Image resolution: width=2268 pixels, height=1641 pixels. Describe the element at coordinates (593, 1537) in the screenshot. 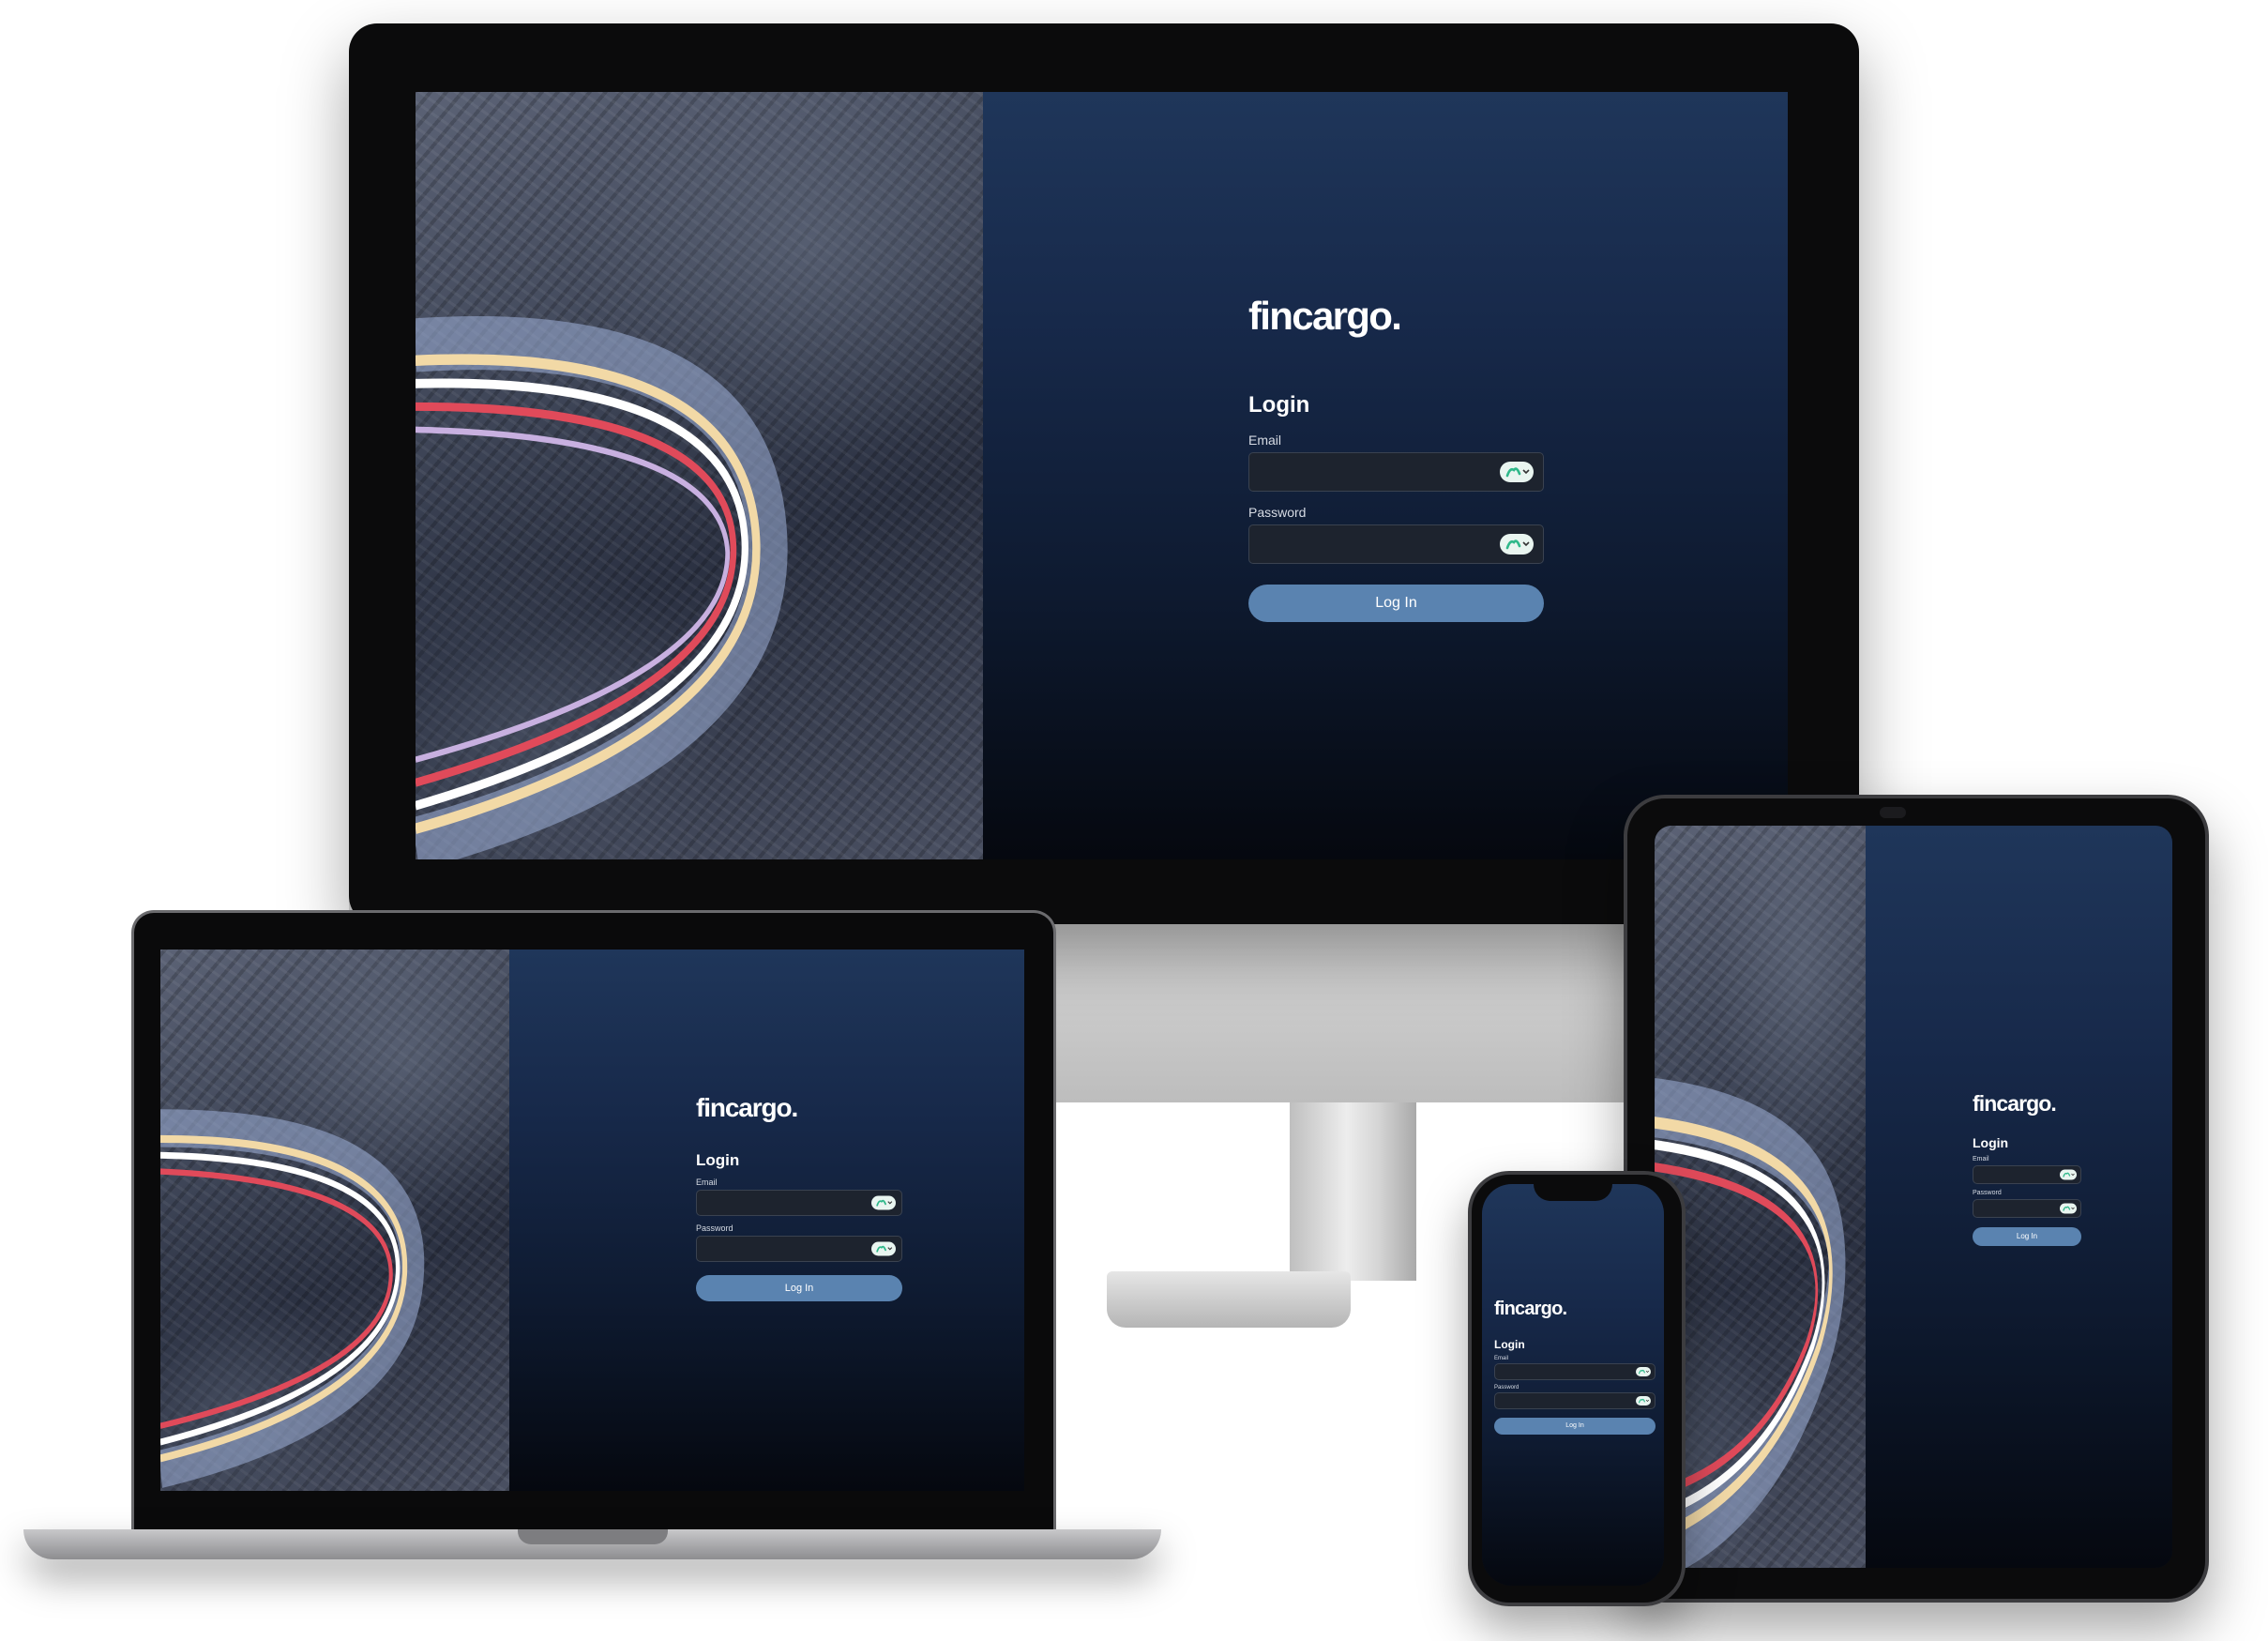

I see `laptop-trackpad-notch` at that location.